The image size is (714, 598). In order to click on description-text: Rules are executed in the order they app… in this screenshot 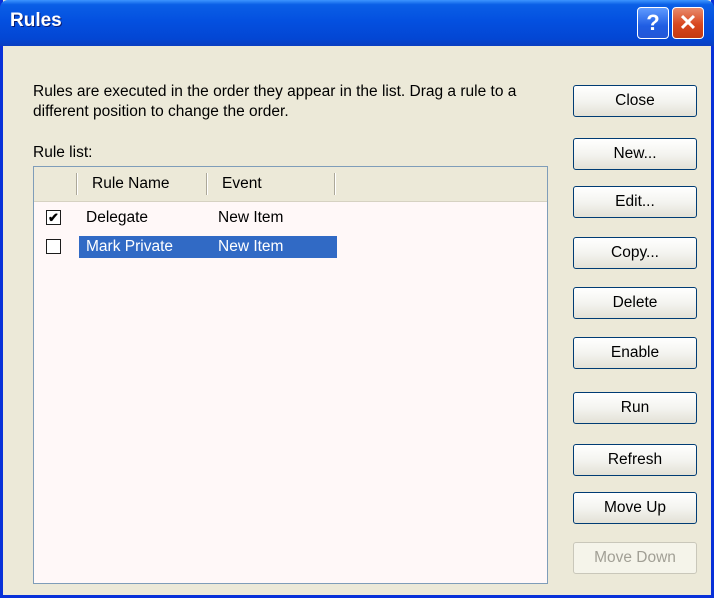, I will do `click(275, 101)`.